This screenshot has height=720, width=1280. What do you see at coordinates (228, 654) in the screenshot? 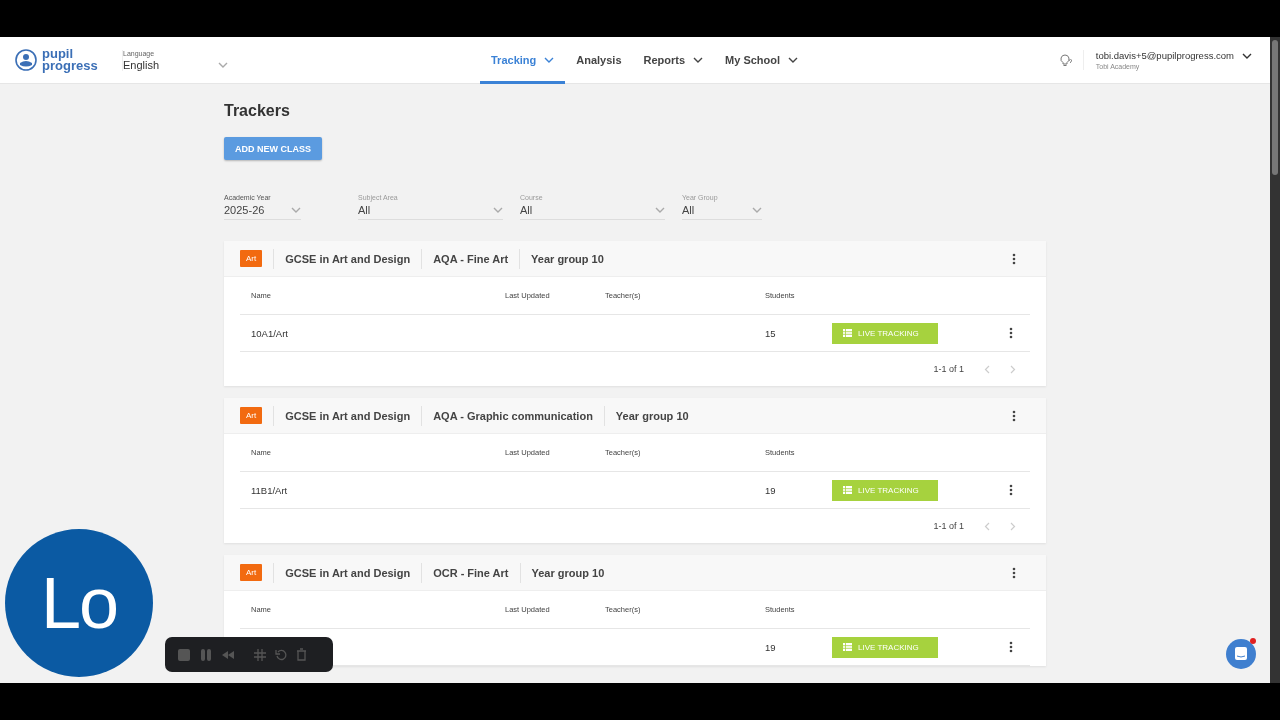
I see `rewind-icon` at bounding box center [228, 654].